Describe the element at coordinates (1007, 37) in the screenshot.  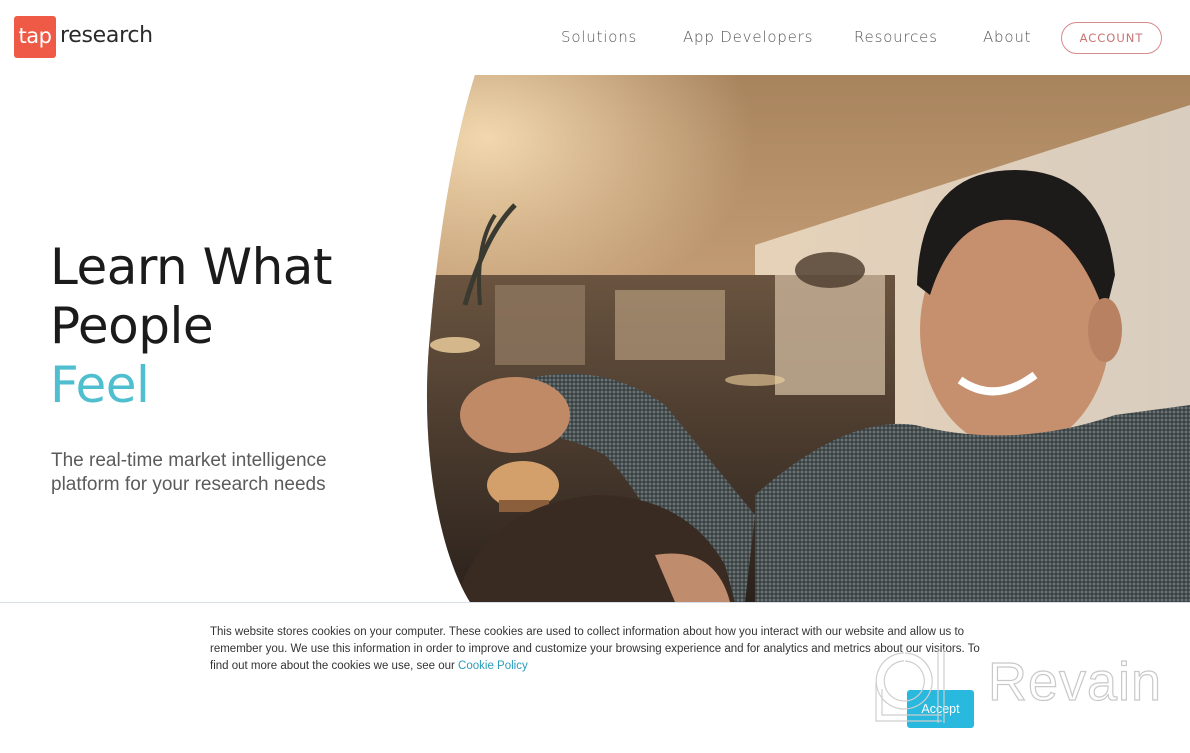
I see `nav-about: About` at that location.